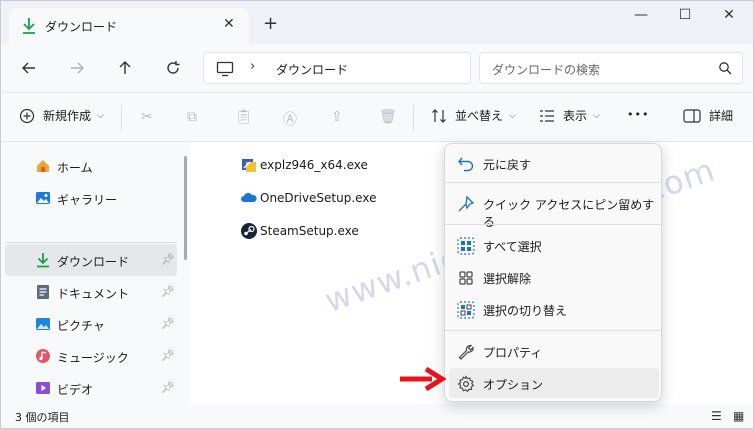  What do you see at coordinates (192, 117) in the screenshot?
I see `copy-icon: ⧉` at bounding box center [192, 117].